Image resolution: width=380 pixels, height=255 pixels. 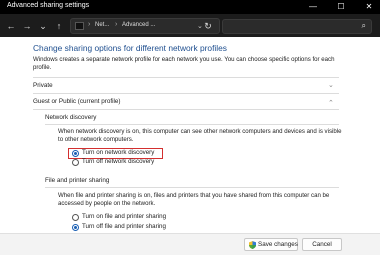 What do you see at coordinates (43, 85) in the screenshot?
I see `section-private: Private` at bounding box center [43, 85].